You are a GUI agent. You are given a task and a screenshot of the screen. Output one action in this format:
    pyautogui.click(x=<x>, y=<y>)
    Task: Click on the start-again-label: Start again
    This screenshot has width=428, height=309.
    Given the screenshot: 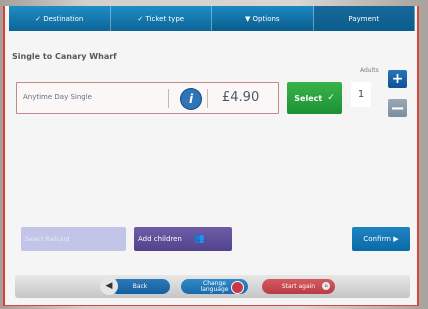 What is the action you would take?
    pyautogui.click(x=298, y=286)
    